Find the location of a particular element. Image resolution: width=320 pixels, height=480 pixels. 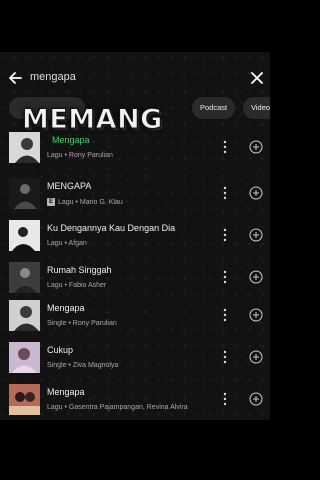

back-arrow-icon is located at coordinates (15, 78).